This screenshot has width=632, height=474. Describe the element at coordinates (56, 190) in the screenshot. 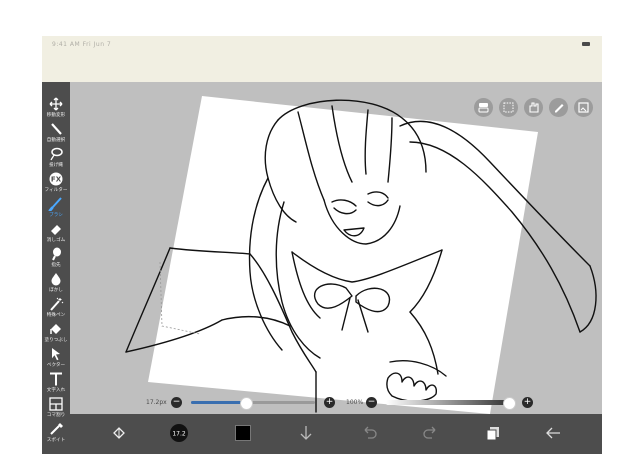

I see `tool-label: フィルター` at that location.